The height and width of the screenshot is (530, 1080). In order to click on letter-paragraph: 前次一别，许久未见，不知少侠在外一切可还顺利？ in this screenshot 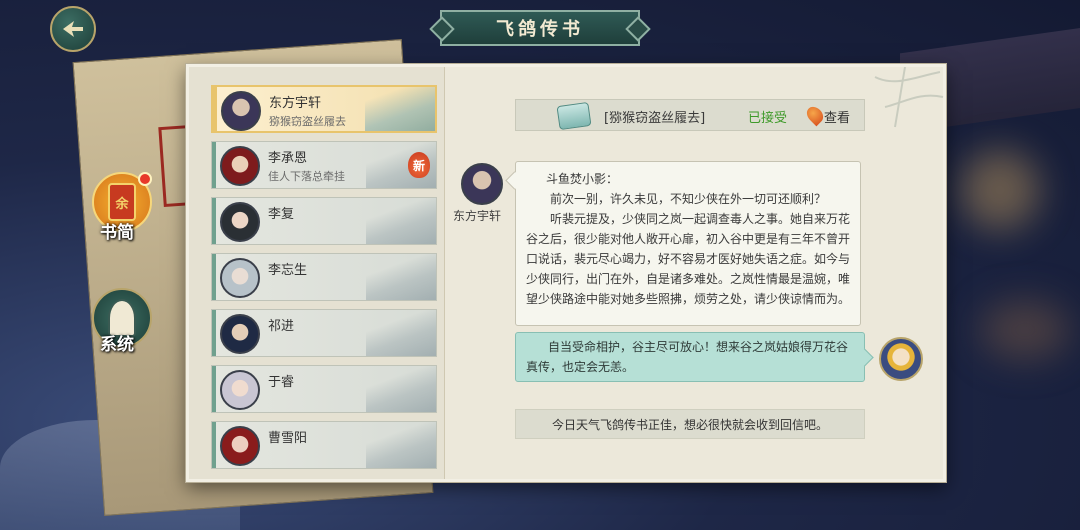, I will do `click(688, 199)`.